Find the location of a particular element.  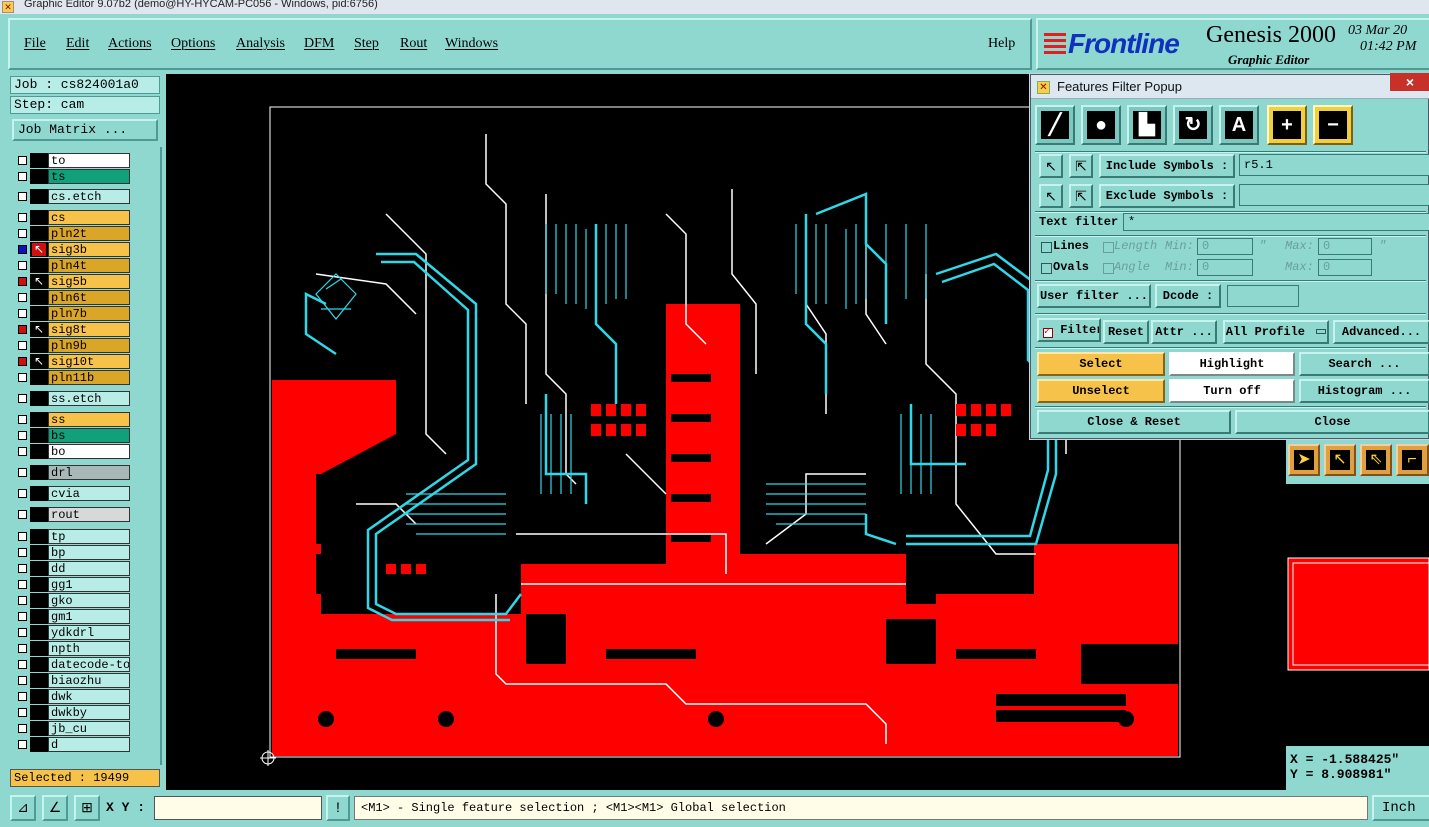

layer-row: to is located at coordinates (74, 160).